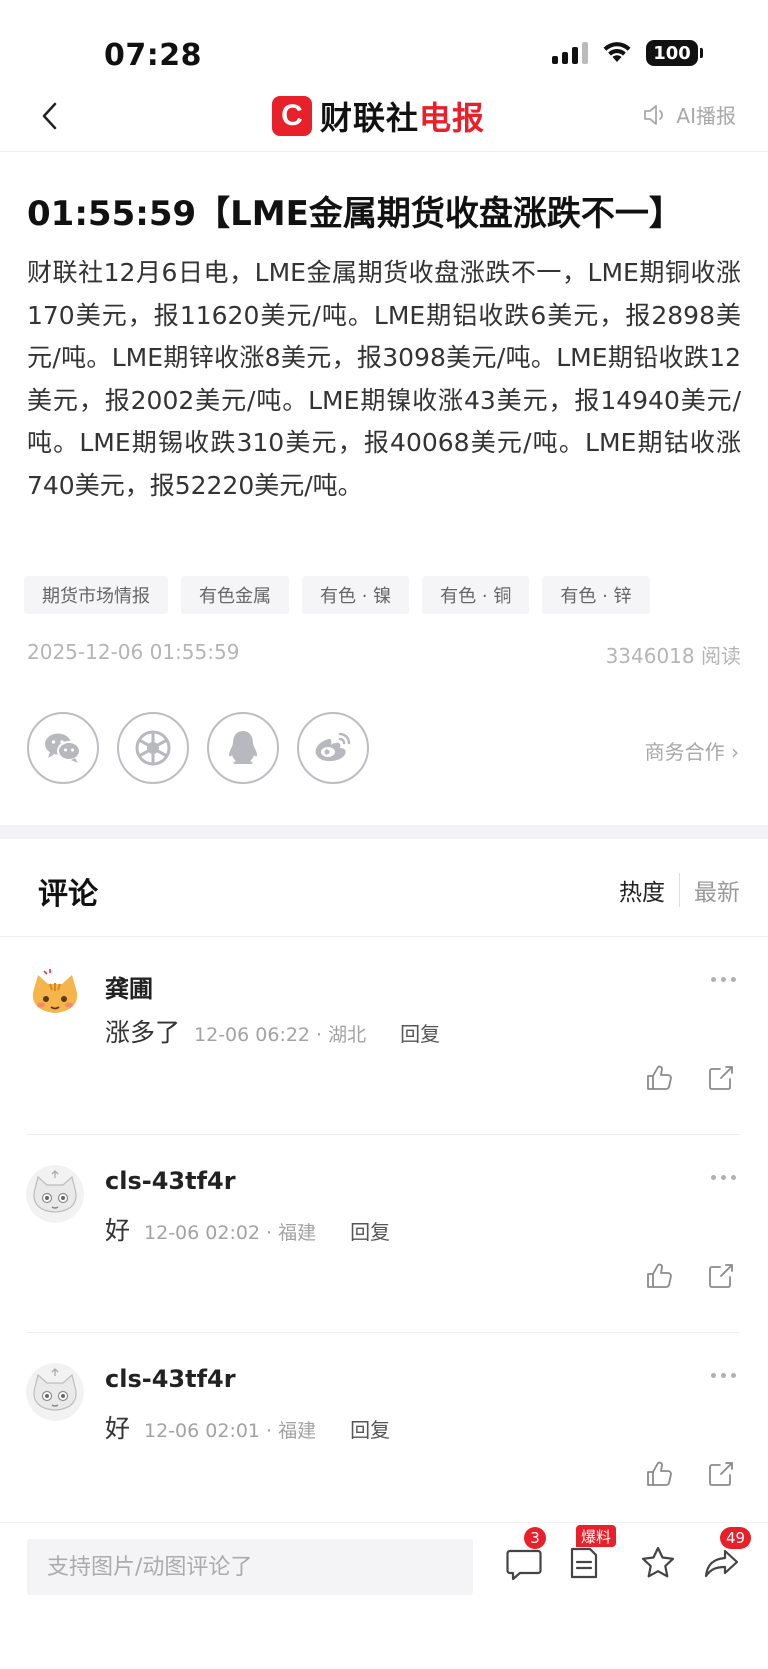 Image resolution: width=768 pixels, height=1669 pixels. Describe the element at coordinates (384, 43) in the screenshot. I see `status-bar: 07:28 100` at that location.